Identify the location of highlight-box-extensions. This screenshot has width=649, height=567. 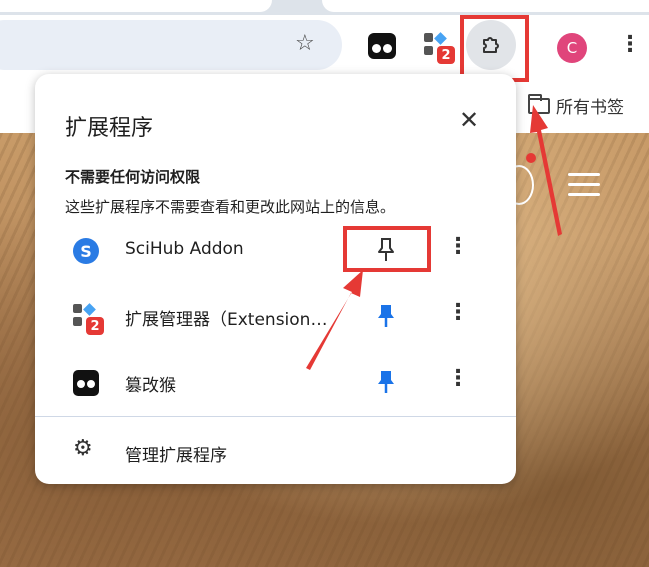
(494, 48).